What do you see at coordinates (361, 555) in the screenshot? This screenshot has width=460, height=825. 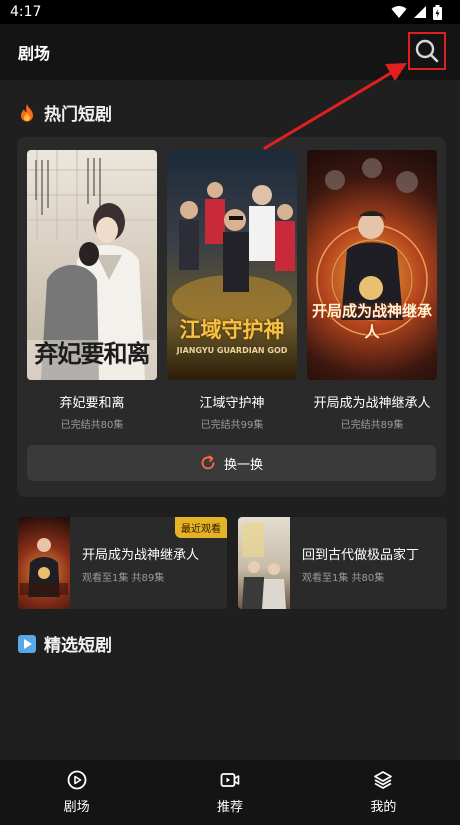 I see `recent-title: 回到古代做极品家丁` at bounding box center [361, 555].